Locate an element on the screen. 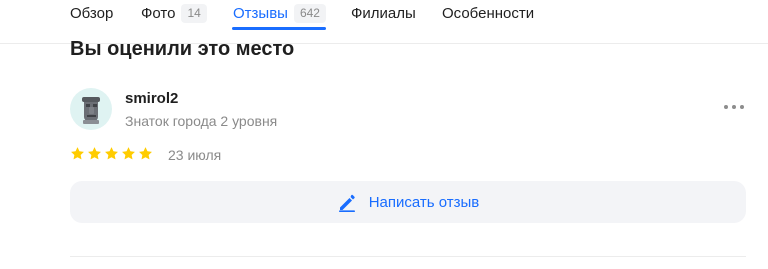 The height and width of the screenshot is (269, 768). tab-count-badge: 642 is located at coordinates (309, 13).